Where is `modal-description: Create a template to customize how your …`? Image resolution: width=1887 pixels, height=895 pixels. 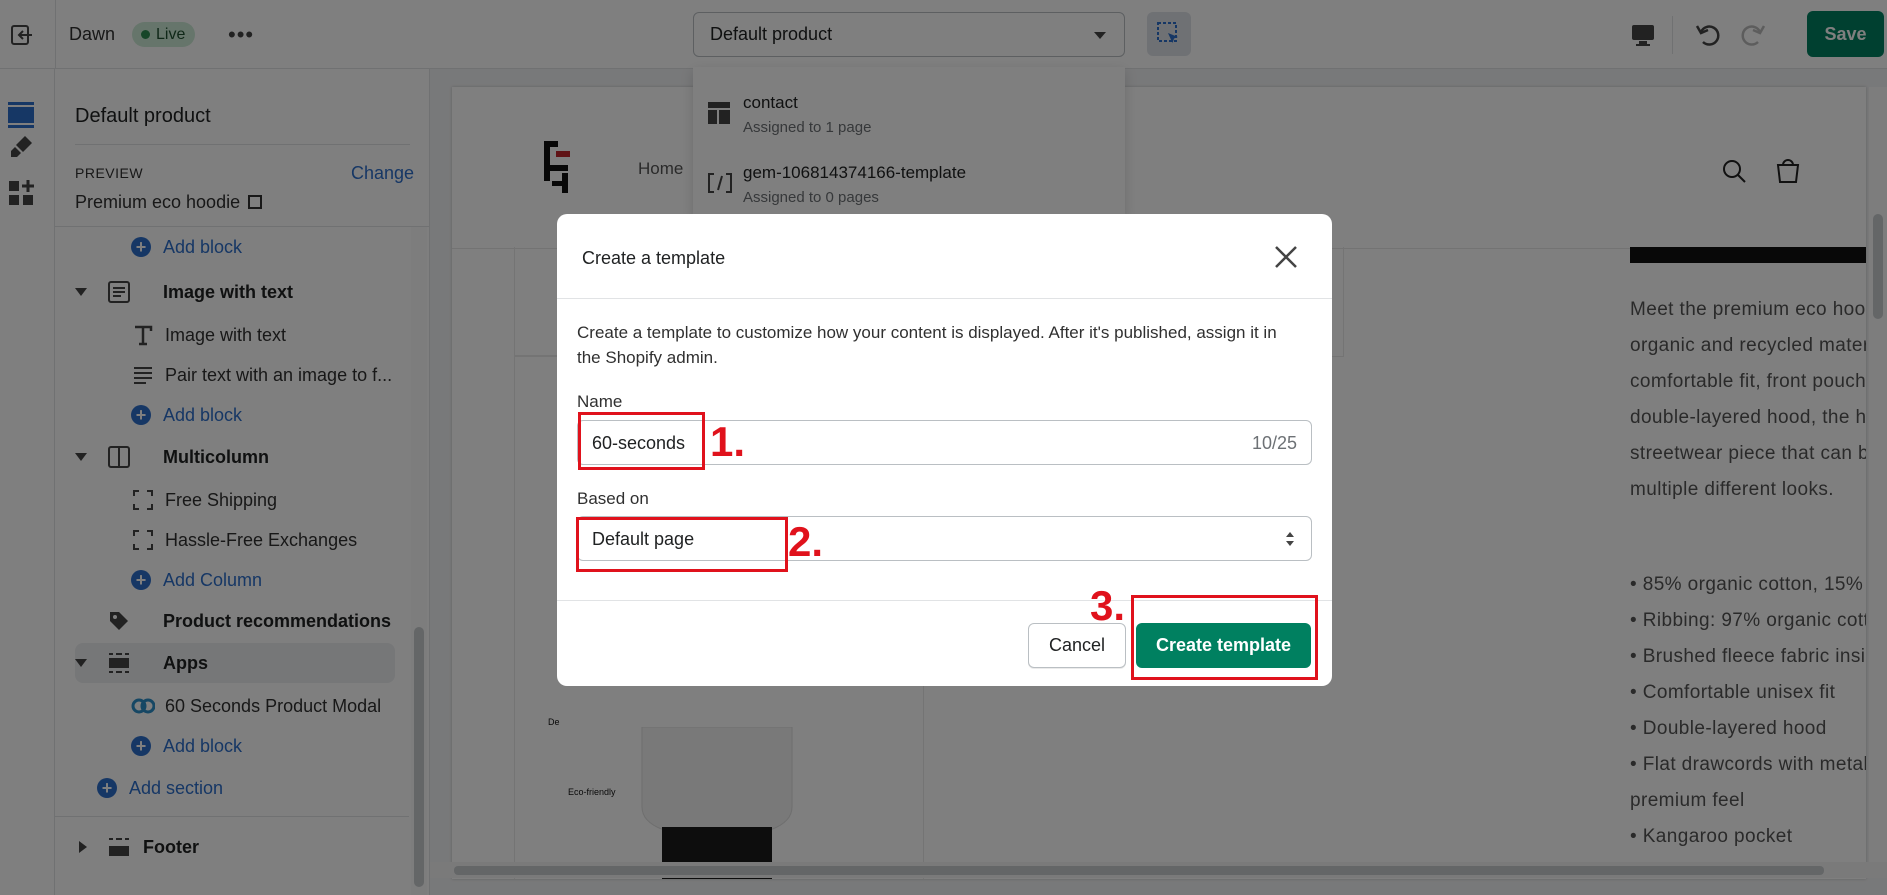
modal-description: Create a template to customize how your … is located at coordinates (927, 345).